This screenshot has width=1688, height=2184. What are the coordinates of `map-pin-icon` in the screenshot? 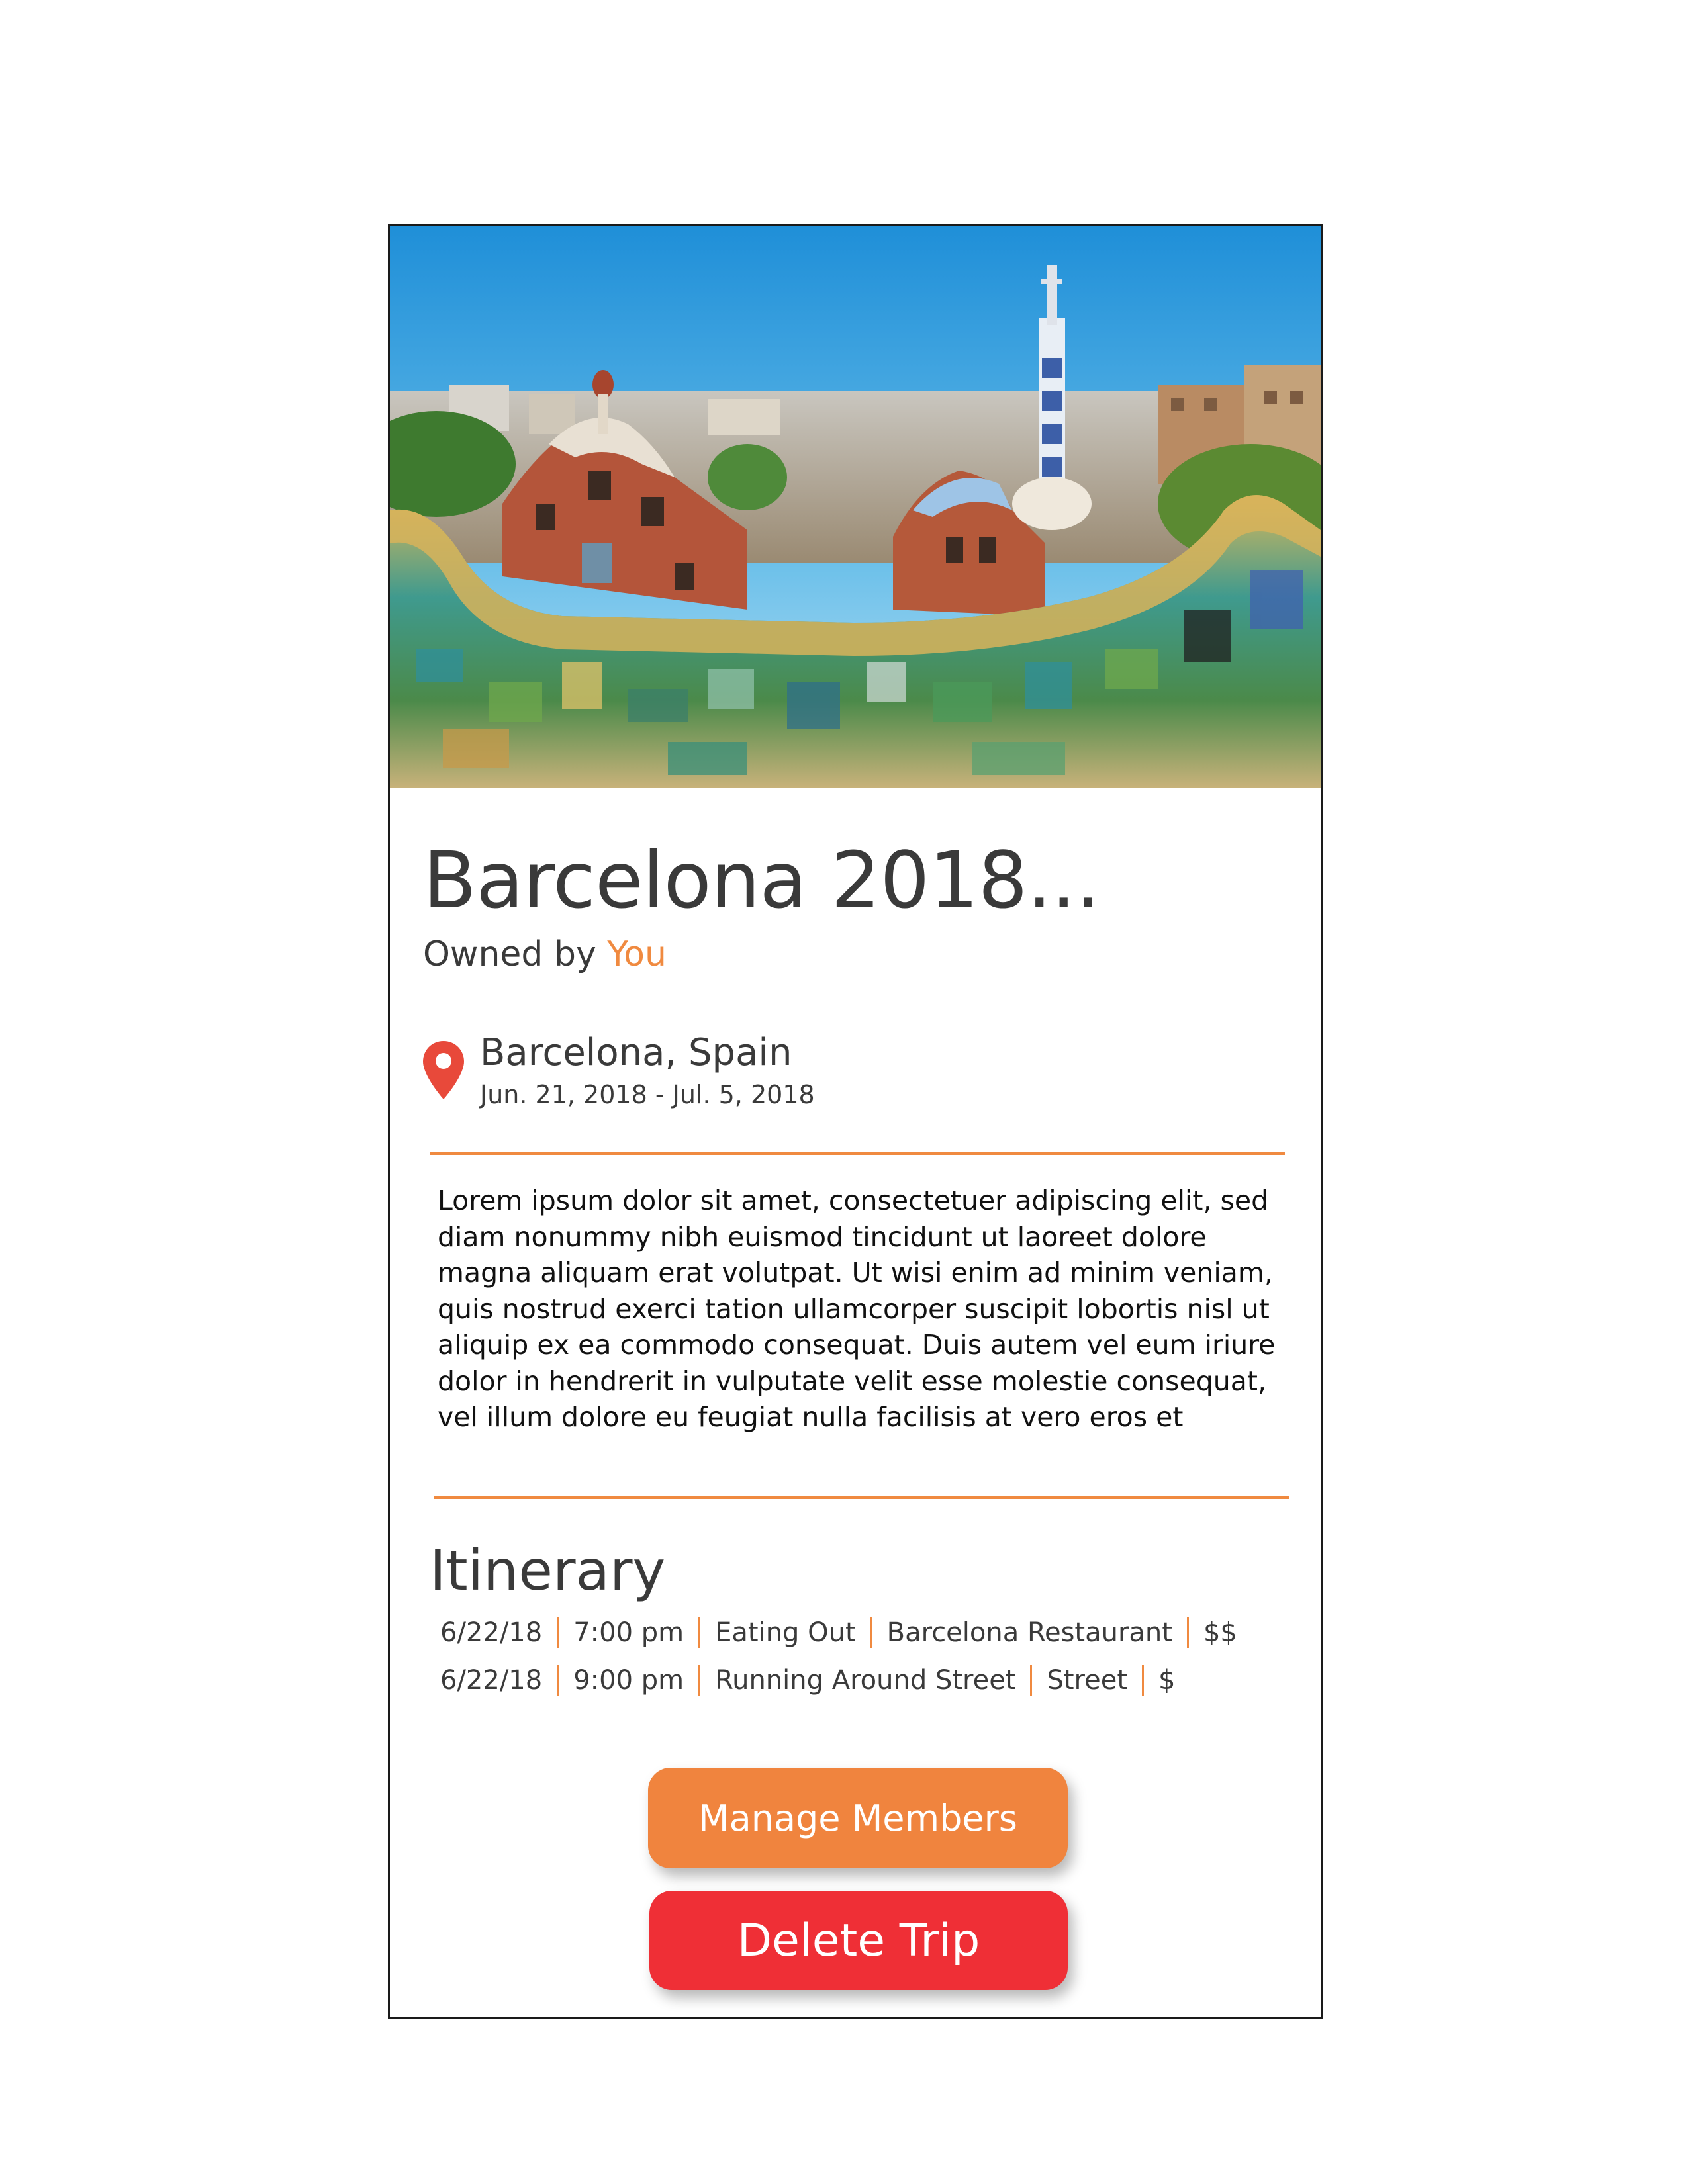 It's located at (443, 1070).